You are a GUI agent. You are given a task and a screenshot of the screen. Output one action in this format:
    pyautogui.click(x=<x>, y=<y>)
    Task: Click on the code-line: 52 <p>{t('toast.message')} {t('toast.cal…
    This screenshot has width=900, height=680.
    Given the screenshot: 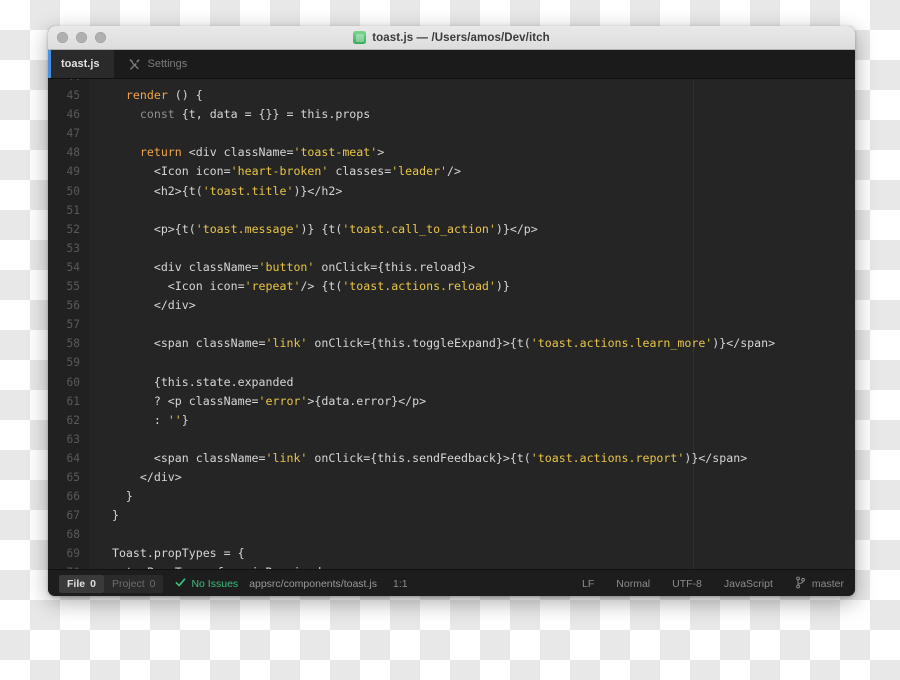 What is the action you would take?
    pyautogui.click(x=451, y=229)
    